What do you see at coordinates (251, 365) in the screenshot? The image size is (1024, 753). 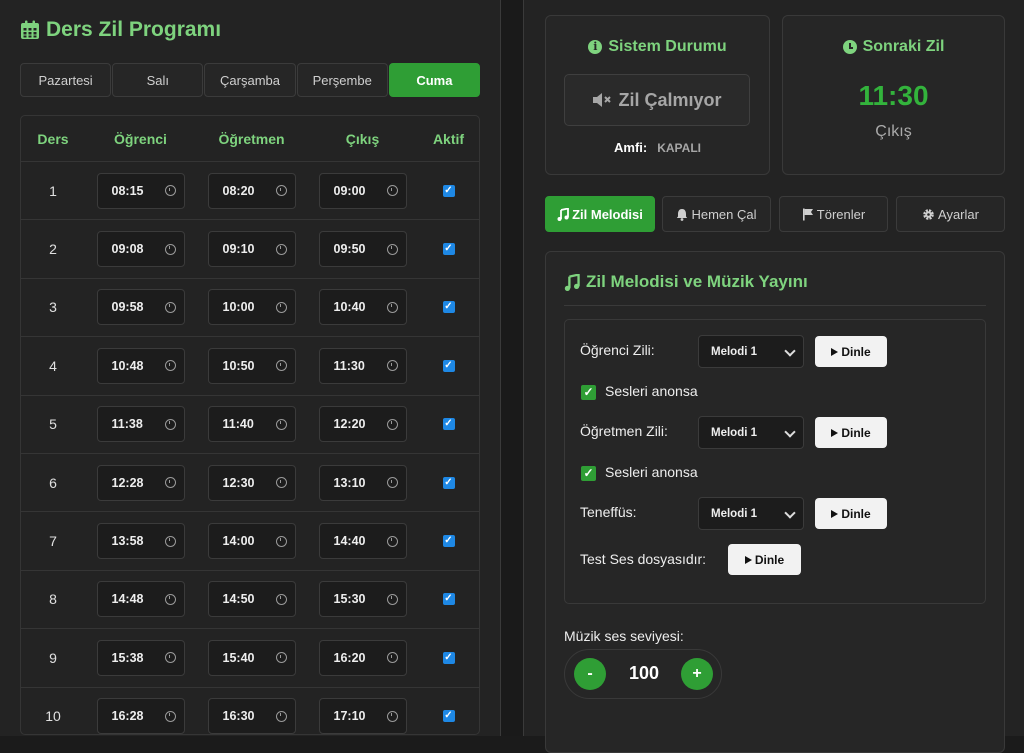 I see `teacher-time-input: 10:50` at bounding box center [251, 365].